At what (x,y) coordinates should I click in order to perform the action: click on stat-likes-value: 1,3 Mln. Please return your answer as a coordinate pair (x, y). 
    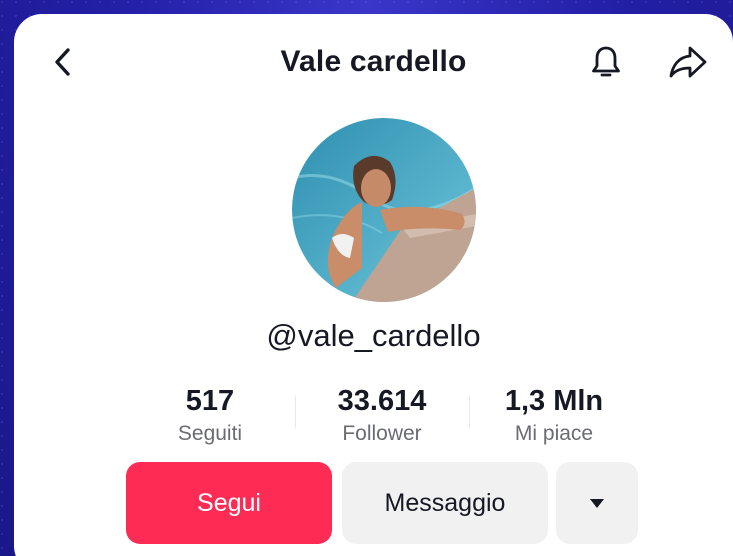
    Looking at the image, I should click on (554, 401).